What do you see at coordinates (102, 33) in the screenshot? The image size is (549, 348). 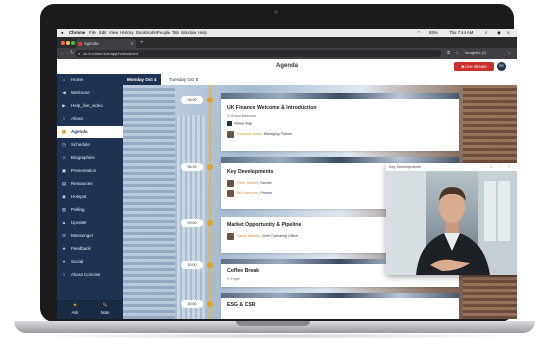 I see `menu-item: Edit` at bounding box center [102, 33].